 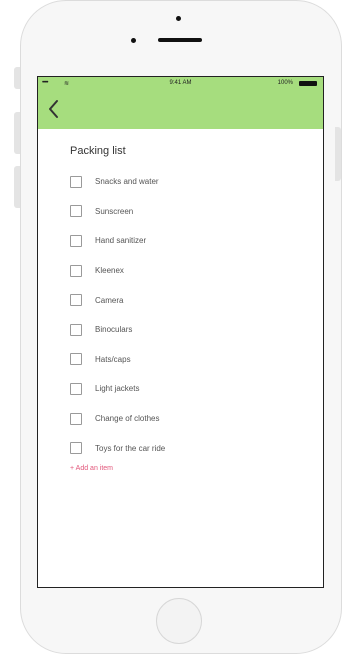 What do you see at coordinates (196, 360) in the screenshot?
I see `list-item: Hats/caps` at bounding box center [196, 360].